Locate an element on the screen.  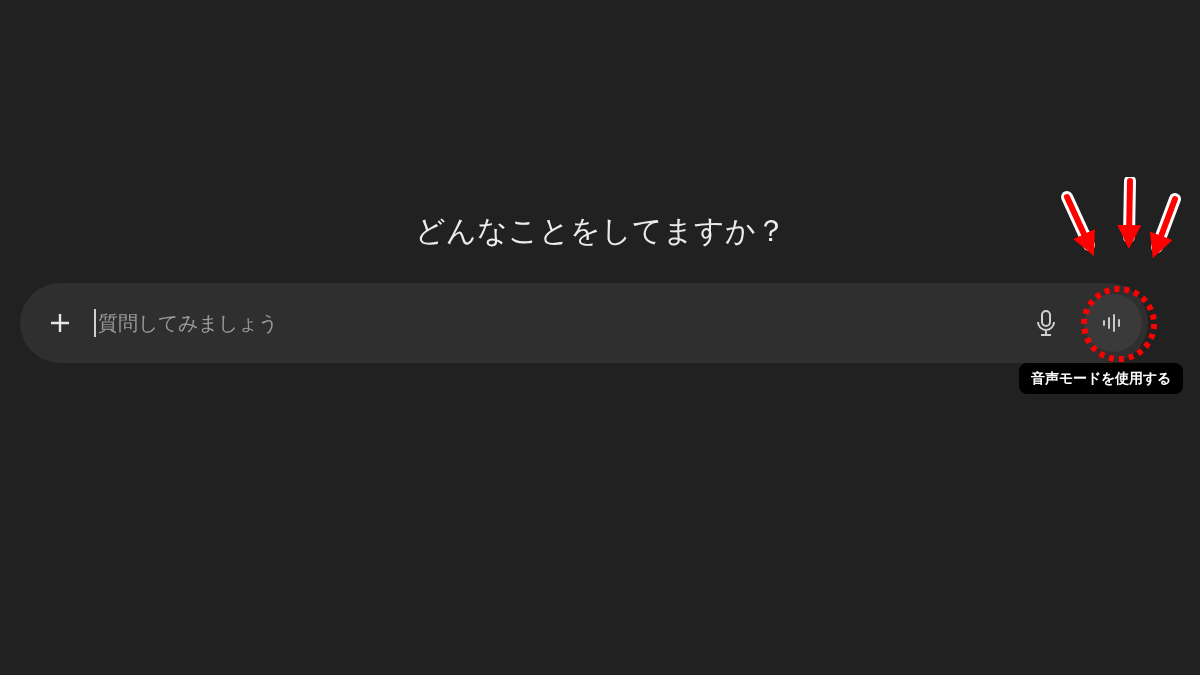
prompt-input: 質問してみましょう is located at coordinates (551, 323).